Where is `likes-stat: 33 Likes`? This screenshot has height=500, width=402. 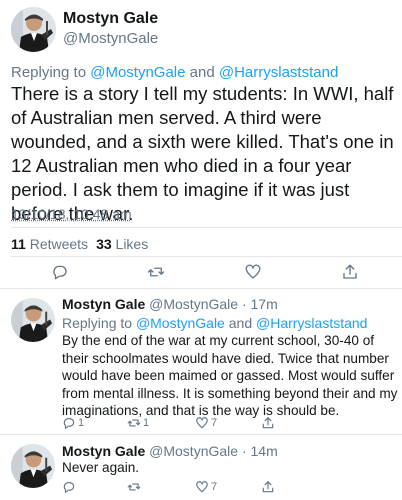
likes-stat: 33 Likes is located at coordinates (122, 244).